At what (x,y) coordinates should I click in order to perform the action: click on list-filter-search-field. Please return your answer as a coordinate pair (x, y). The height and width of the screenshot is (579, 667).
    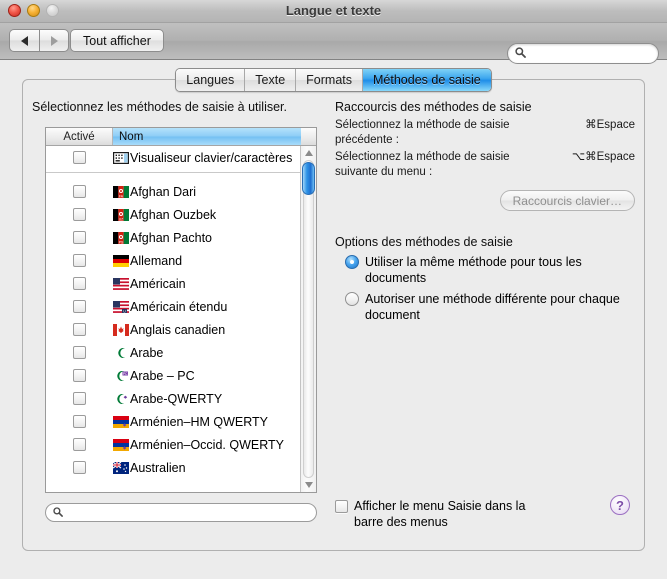
    Looking at the image, I should click on (181, 512).